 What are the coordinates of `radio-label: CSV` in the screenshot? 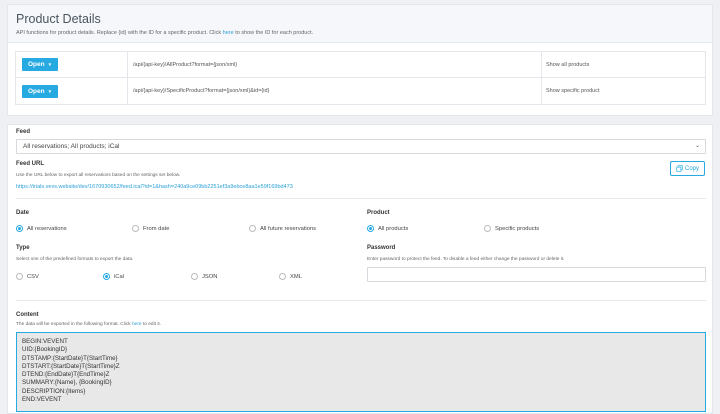 It's located at (33, 276).